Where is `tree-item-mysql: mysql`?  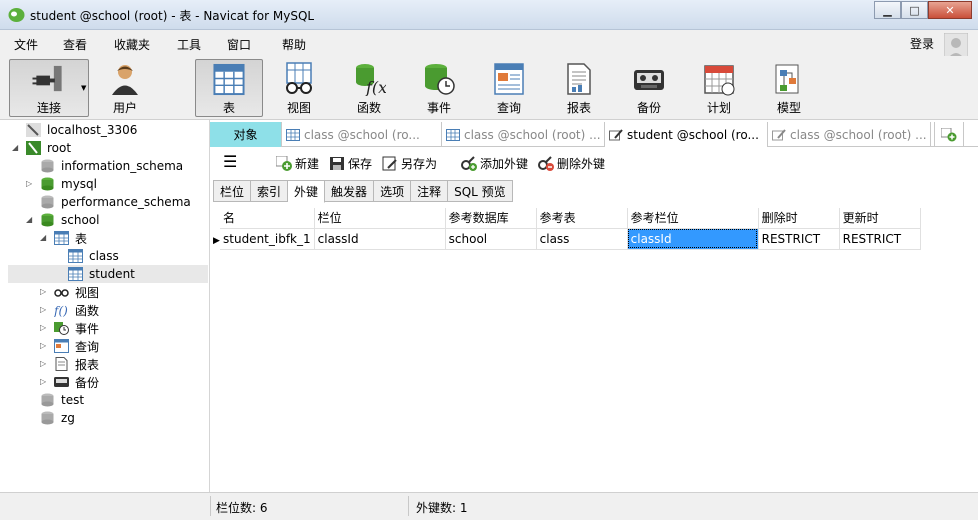 tree-item-mysql: mysql is located at coordinates (68, 184).